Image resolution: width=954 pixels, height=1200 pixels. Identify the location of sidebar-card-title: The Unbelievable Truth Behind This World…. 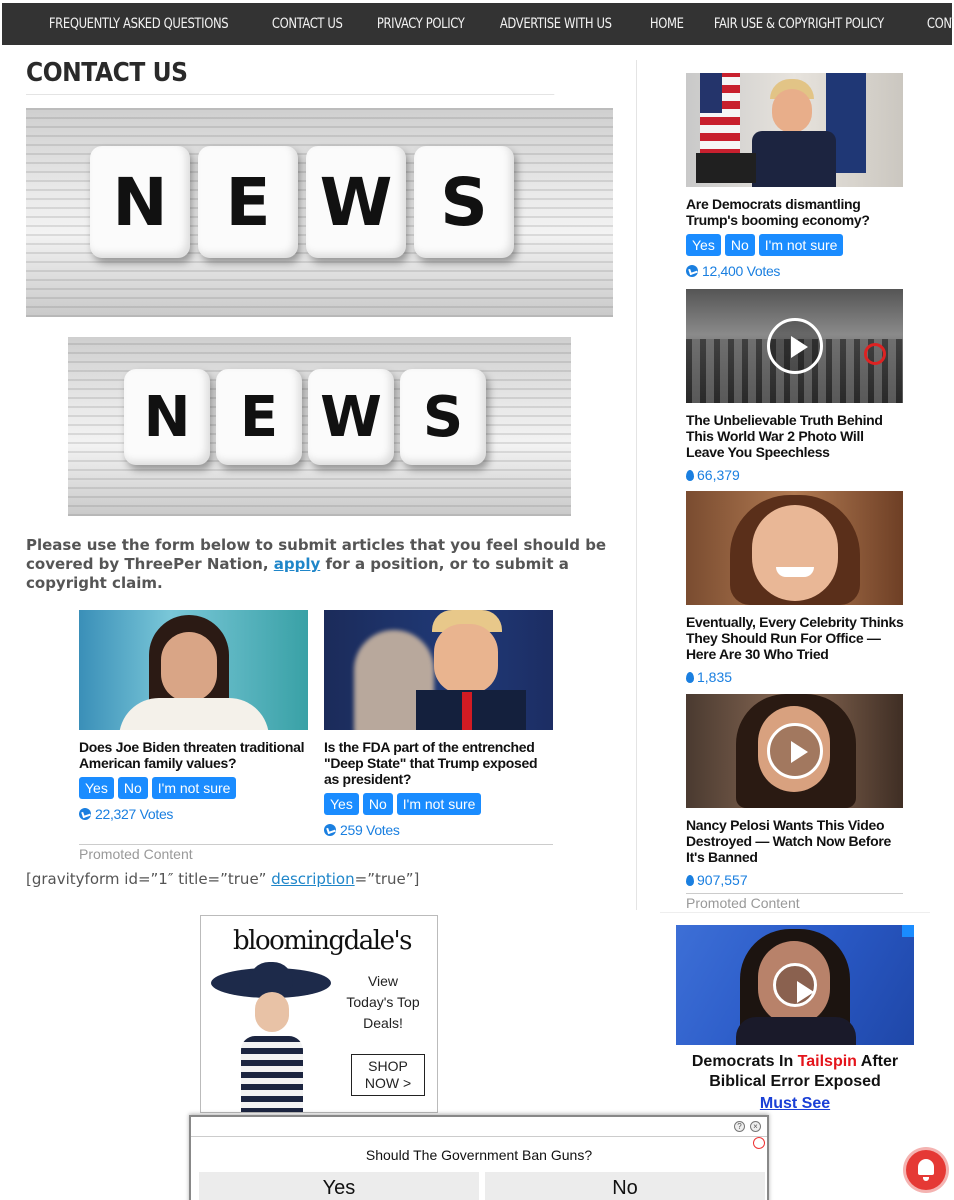
(784, 436).